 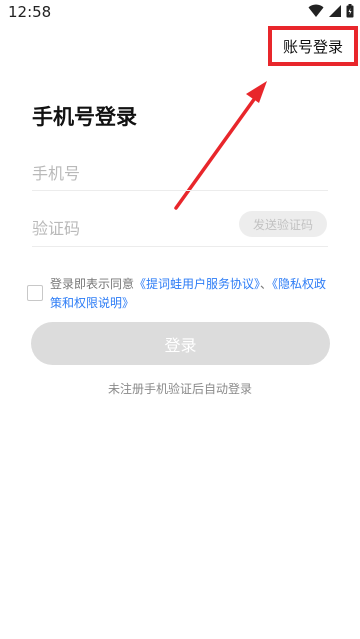 What do you see at coordinates (192, 294) in the screenshot?
I see `agreement-text: 登录即表示同意《提词蛙用户服务协议》、《隐私权政策和权限说明》` at bounding box center [192, 294].